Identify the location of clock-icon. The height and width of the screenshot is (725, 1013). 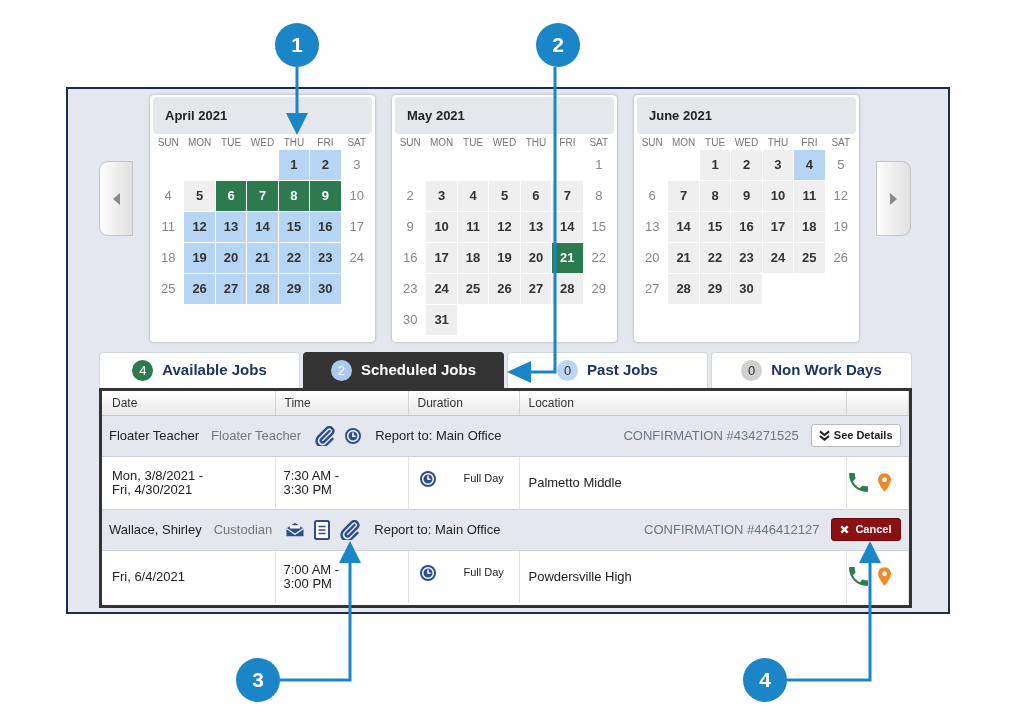
(427, 572).